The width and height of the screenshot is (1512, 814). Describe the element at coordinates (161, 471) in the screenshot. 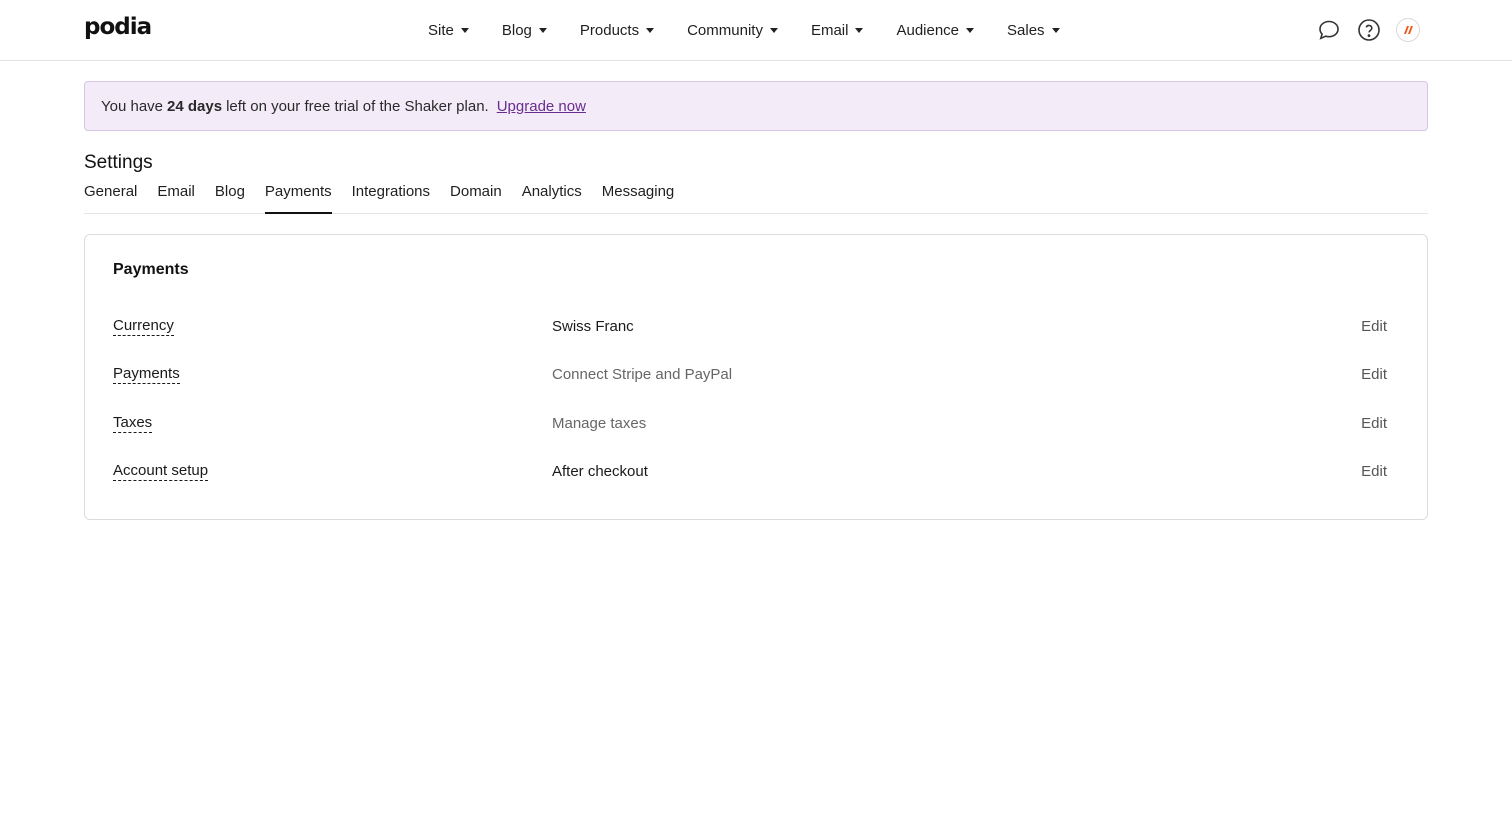

I see `account-setup-label: Account setup` at that location.